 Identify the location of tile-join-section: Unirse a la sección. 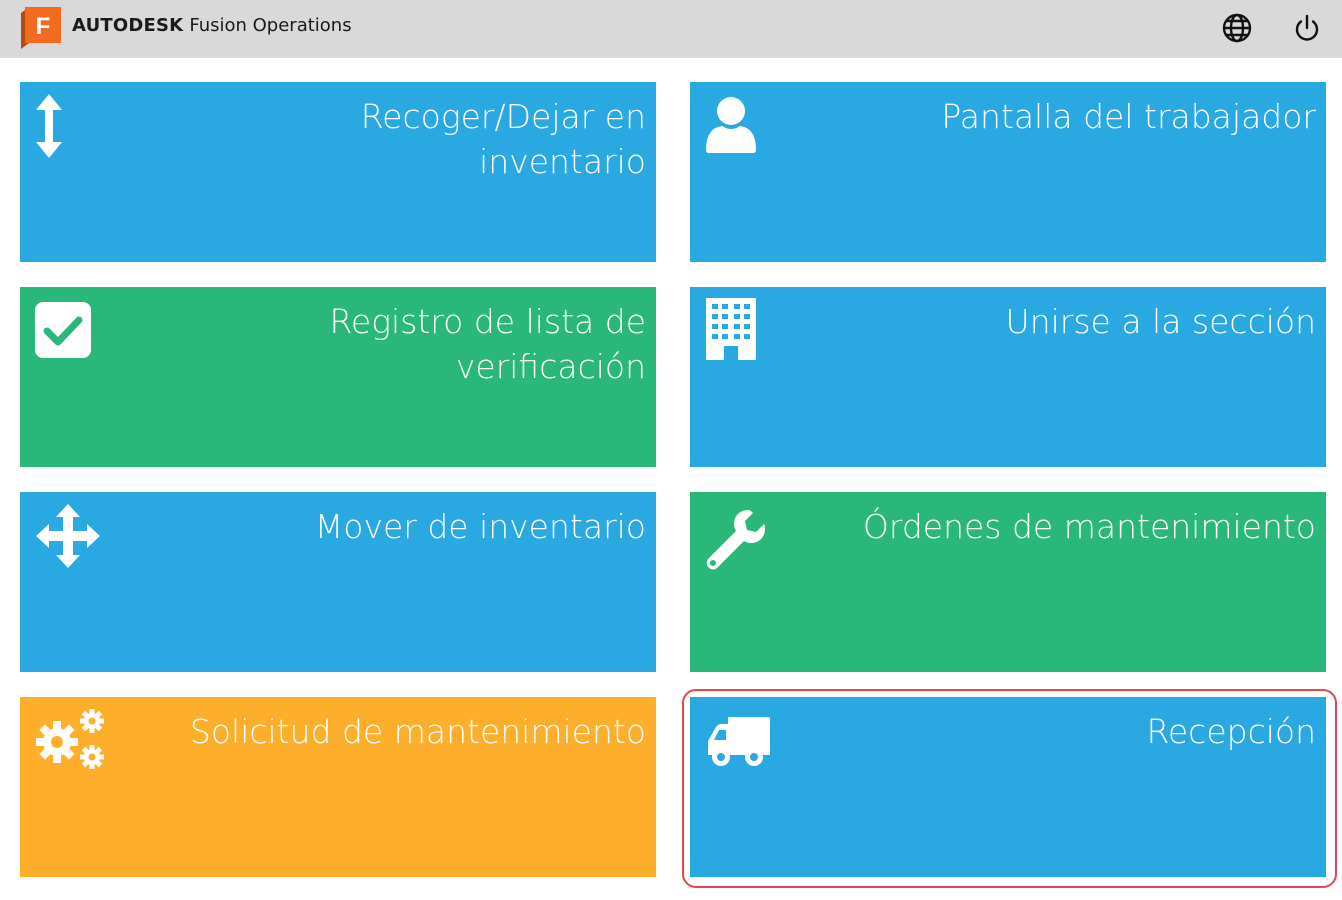
(1008, 377).